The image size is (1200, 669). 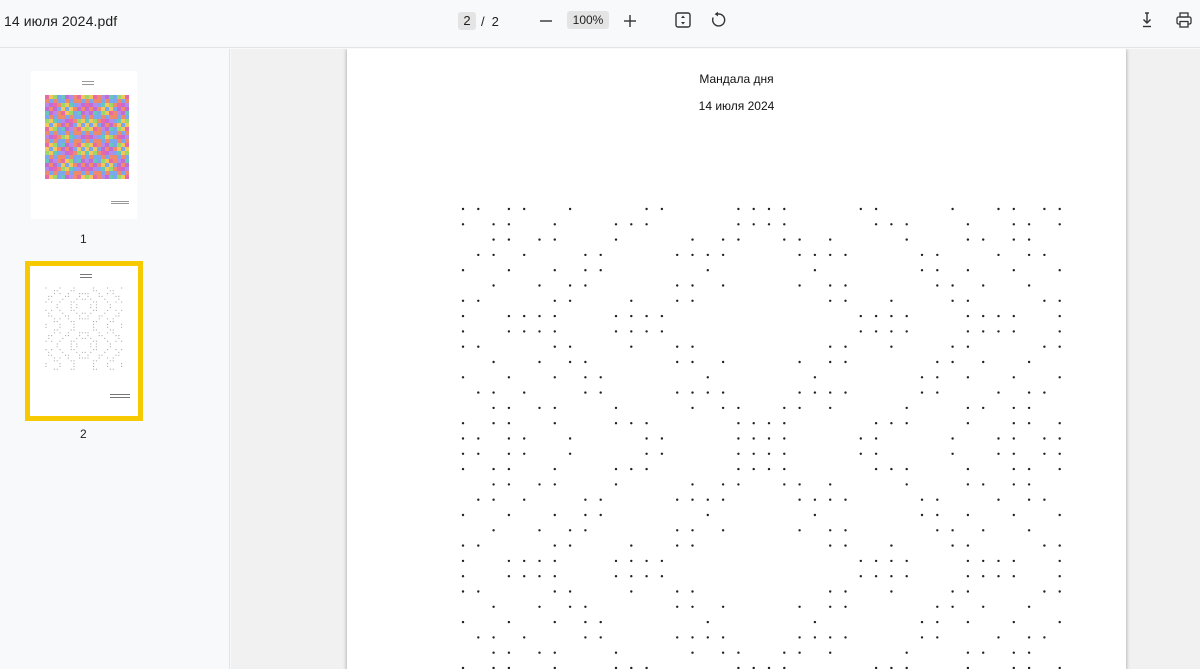 I want to click on zoom-level-input: 100%, so click(x=588, y=20).